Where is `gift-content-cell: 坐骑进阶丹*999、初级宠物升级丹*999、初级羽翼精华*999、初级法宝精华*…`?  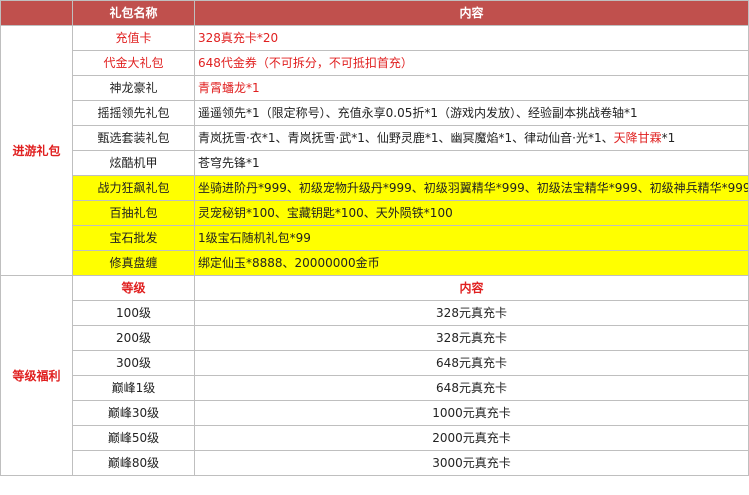 gift-content-cell: 坐骑进阶丹*999、初级宠物升级丹*999、初级羽翼精华*999、初级法宝精华*… is located at coordinates (471, 188).